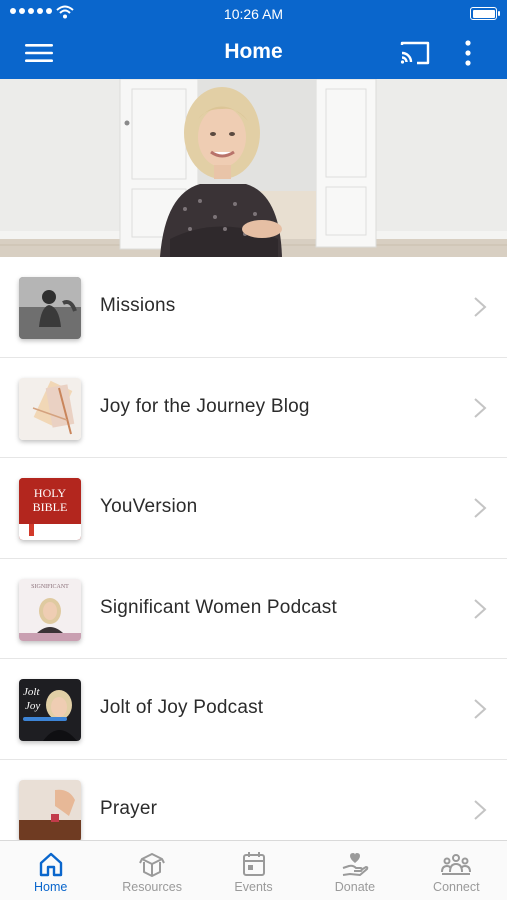 Image resolution: width=507 pixels, height=900 pixels. I want to click on bible-thumb-line2: BIBLE, so click(50, 507).